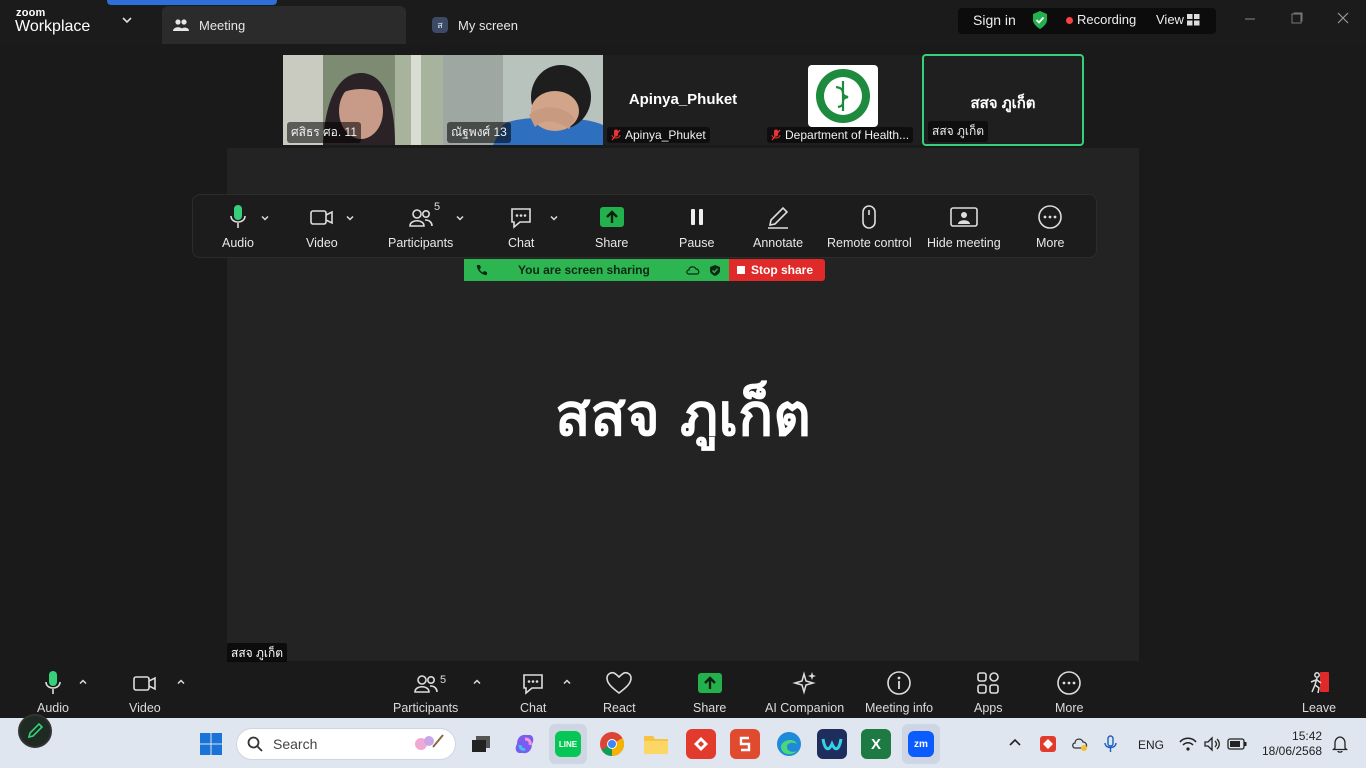 Image resolution: width=1366 pixels, height=768 pixels. What do you see at coordinates (1069, 683) in the screenshot?
I see `more-icon` at bounding box center [1069, 683].